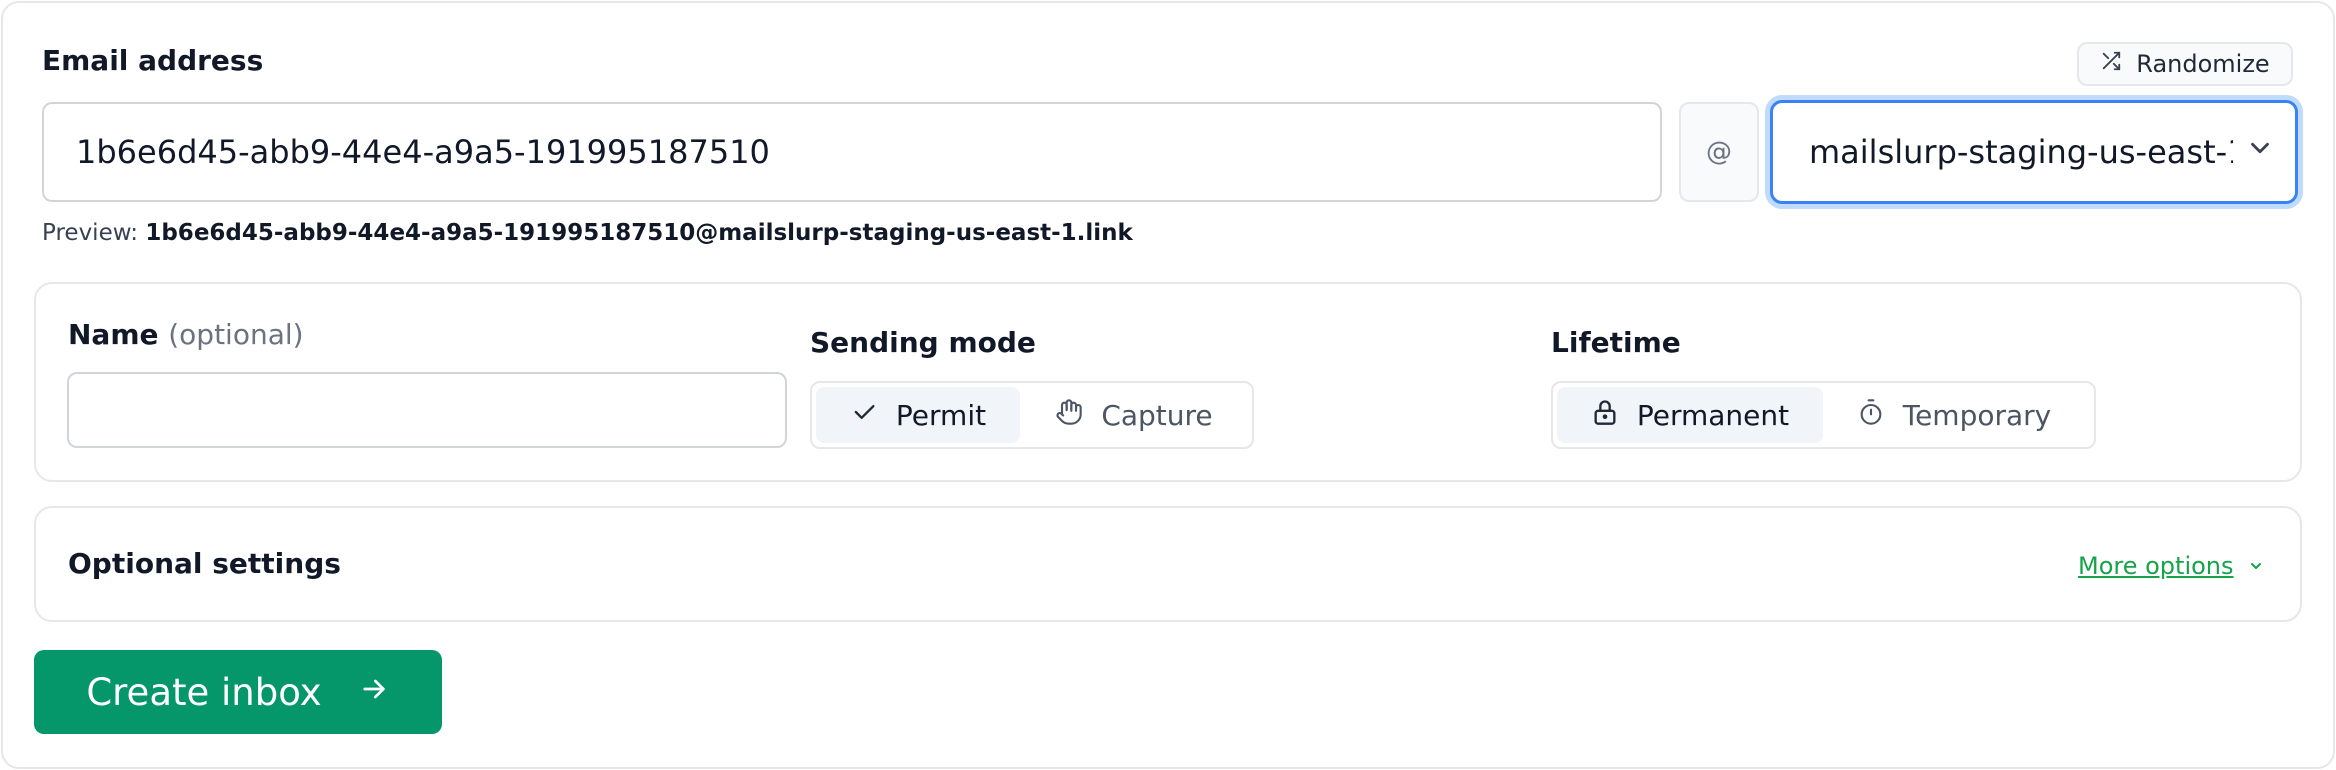 The height and width of the screenshot is (770, 2336). Describe the element at coordinates (236, 334) in the screenshot. I see `optional-hint: (optional)` at that location.